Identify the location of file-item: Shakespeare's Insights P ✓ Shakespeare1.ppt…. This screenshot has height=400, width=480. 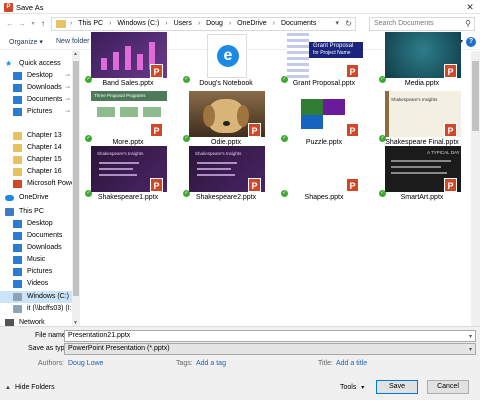
(128, 179).